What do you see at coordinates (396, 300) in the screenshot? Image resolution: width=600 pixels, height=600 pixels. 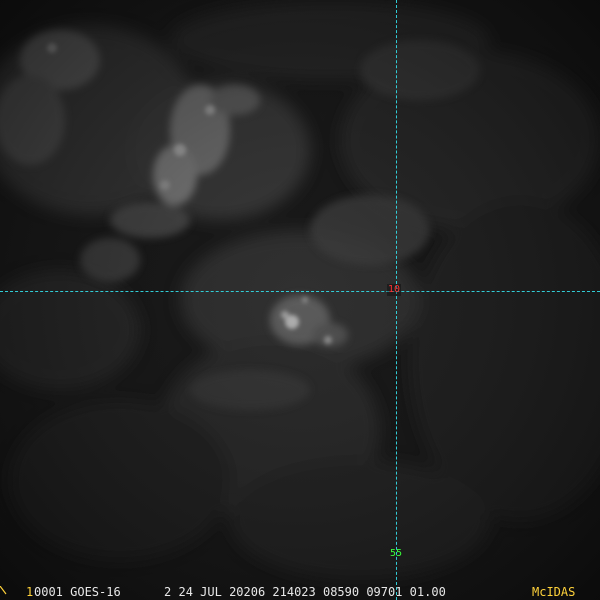 I see `longitude-grid-line` at bounding box center [396, 300].